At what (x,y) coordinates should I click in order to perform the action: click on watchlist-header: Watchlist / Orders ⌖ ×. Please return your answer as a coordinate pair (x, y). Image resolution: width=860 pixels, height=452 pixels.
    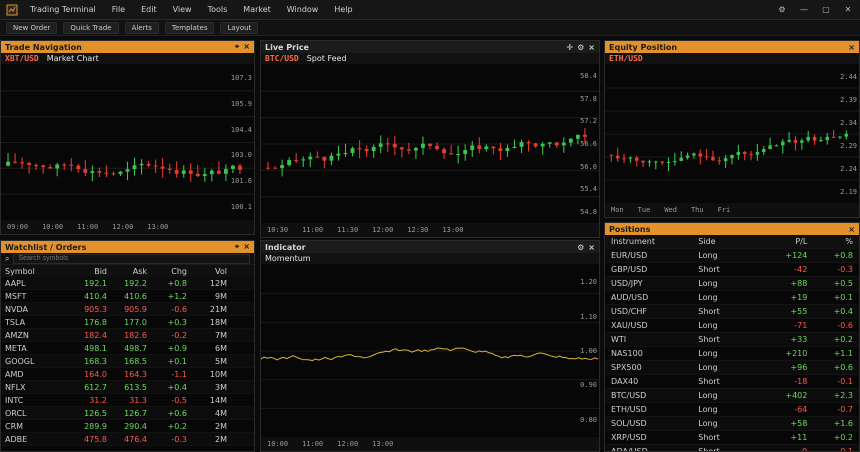
    Looking at the image, I should click on (127, 247).